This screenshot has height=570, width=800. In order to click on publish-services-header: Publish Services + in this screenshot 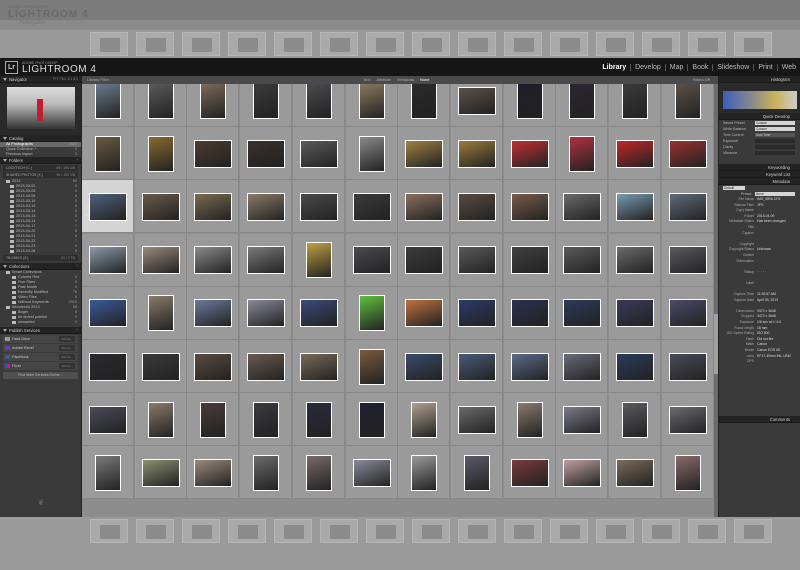, I will do `click(40, 330)`.